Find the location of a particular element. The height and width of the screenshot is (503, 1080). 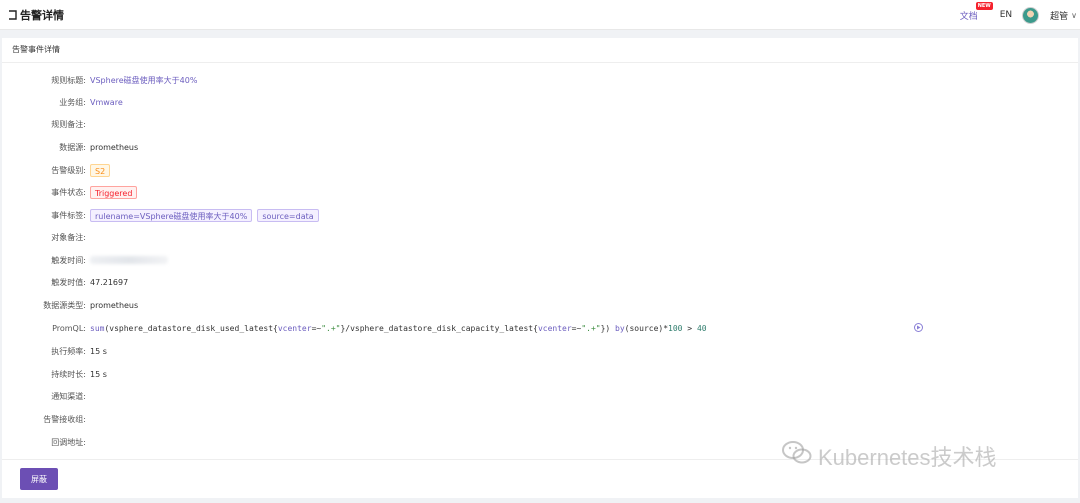

field-label: 业务组: is located at coordinates (72, 102).